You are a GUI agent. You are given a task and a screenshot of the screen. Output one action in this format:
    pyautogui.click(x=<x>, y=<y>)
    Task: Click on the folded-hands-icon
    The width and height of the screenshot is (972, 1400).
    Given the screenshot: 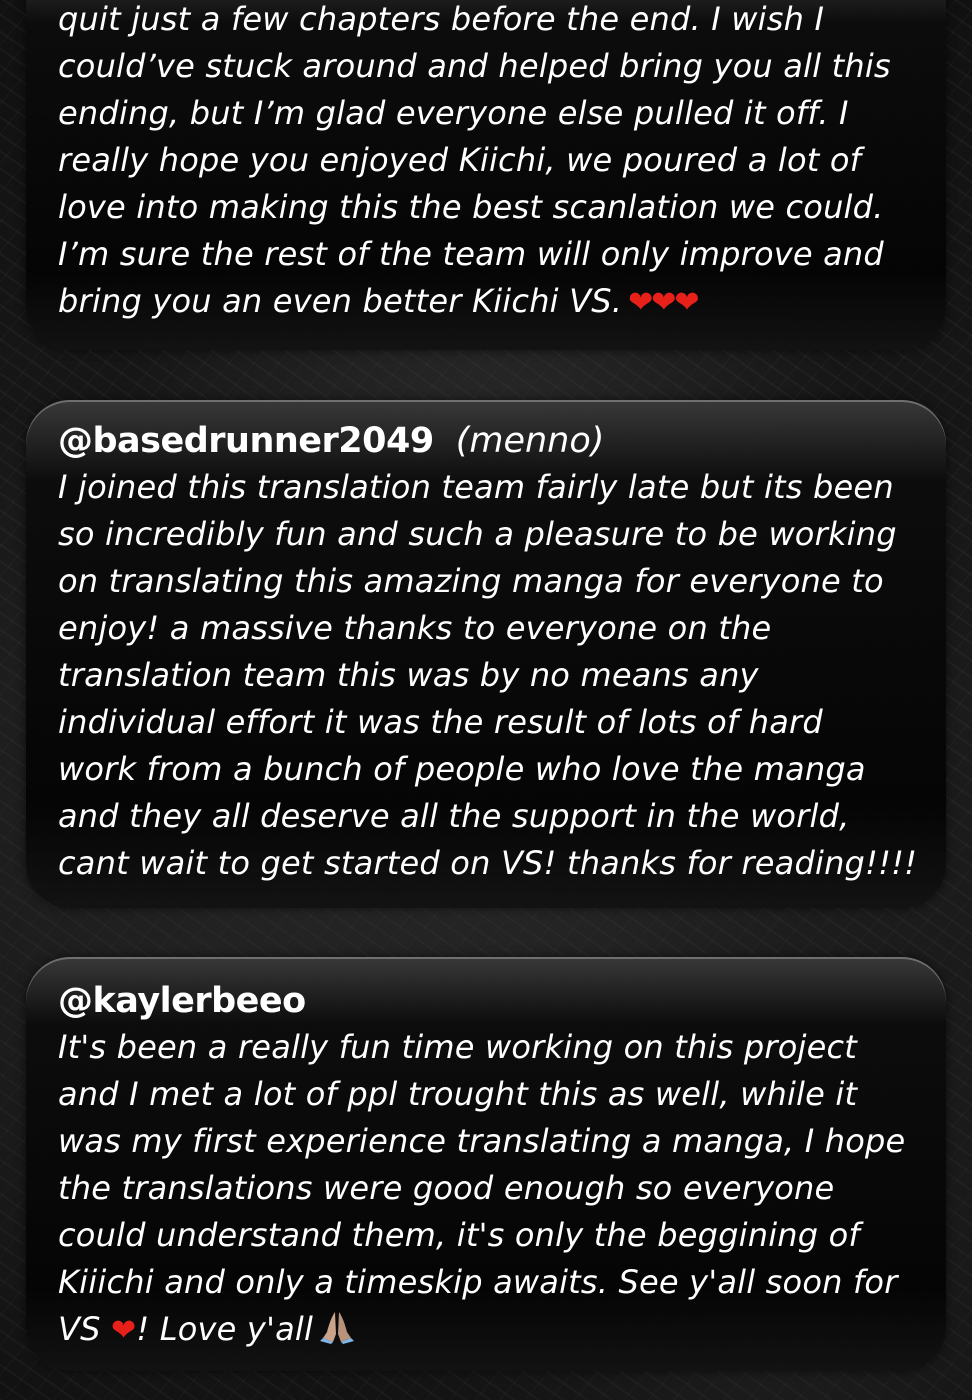 What is the action you would take?
    pyautogui.click(x=337, y=1328)
    